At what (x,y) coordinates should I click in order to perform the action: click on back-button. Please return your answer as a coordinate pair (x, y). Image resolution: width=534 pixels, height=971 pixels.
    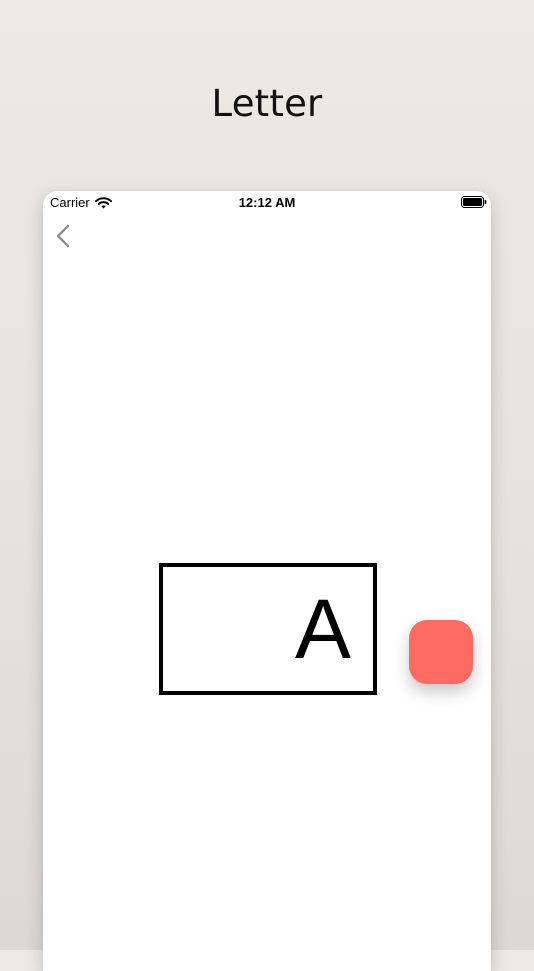
    Looking at the image, I should click on (64, 236).